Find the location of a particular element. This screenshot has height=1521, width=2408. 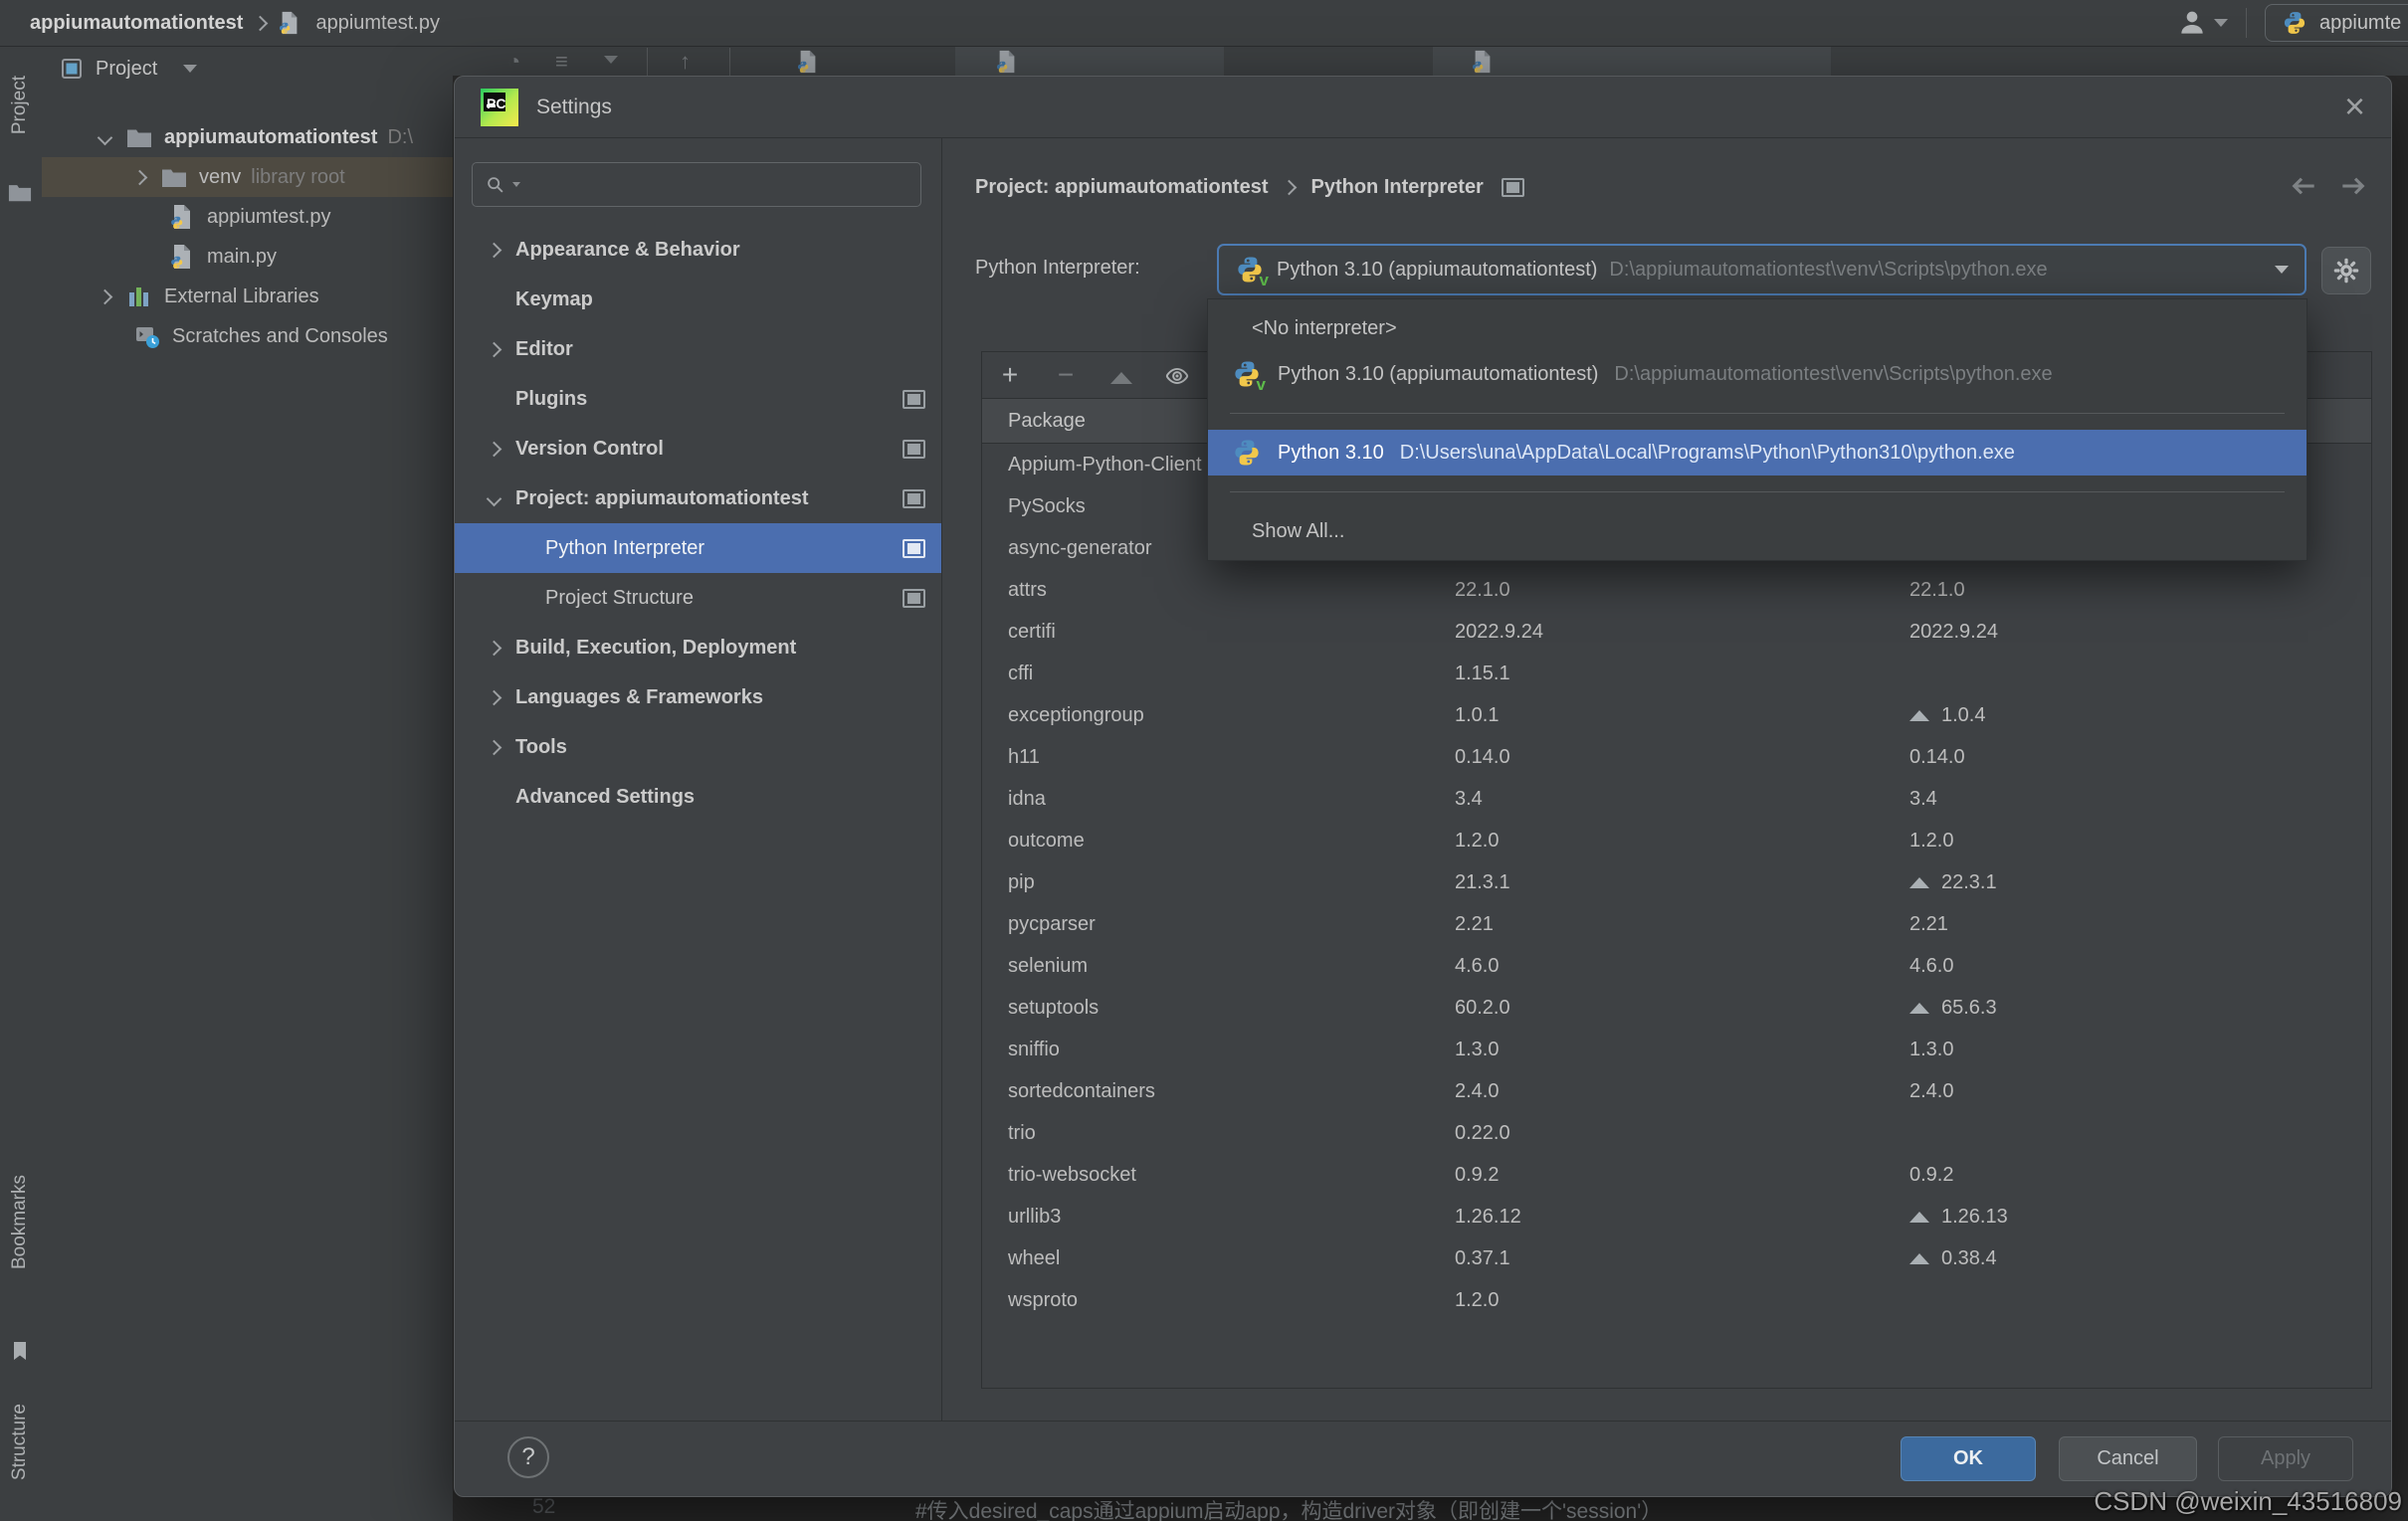

package-name: wsproto is located at coordinates (1043, 1299).